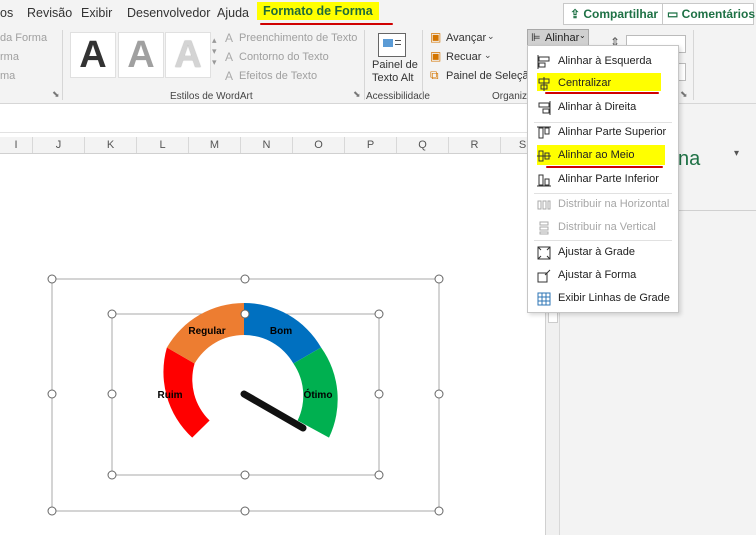 The width and height of the screenshot is (756, 535). What do you see at coordinates (614, 14) in the screenshot?
I see `share-button: ⇪ Compartilhar` at bounding box center [614, 14].